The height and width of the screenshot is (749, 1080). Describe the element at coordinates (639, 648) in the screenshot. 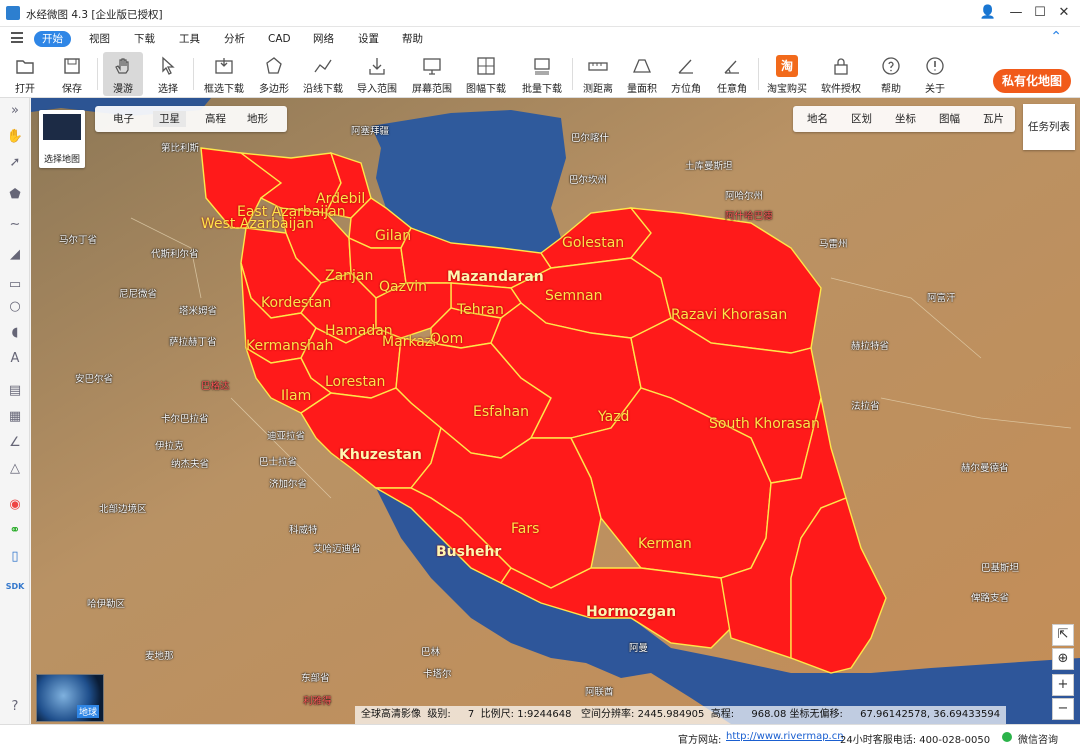

I see `place-label: 阿曼` at that location.